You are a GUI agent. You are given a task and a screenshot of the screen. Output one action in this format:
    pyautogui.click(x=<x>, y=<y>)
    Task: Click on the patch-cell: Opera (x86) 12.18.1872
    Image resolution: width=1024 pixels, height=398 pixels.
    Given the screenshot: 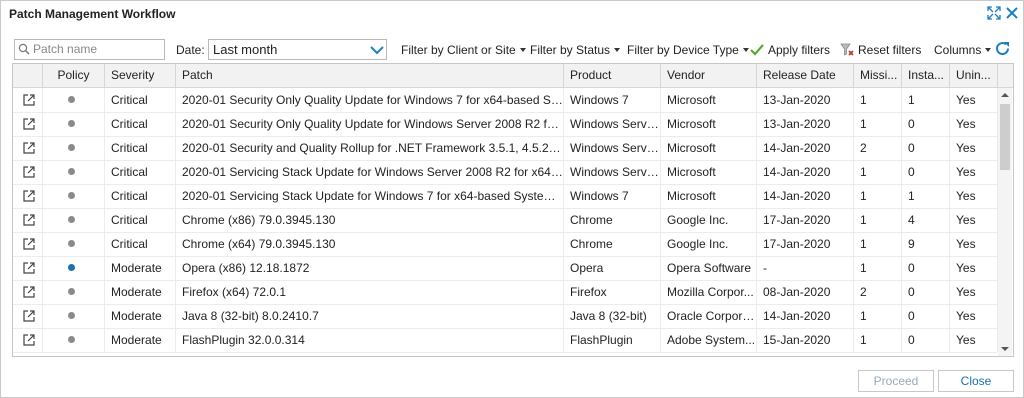 What is the action you would take?
    pyautogui.click(x=370, y=268)
    